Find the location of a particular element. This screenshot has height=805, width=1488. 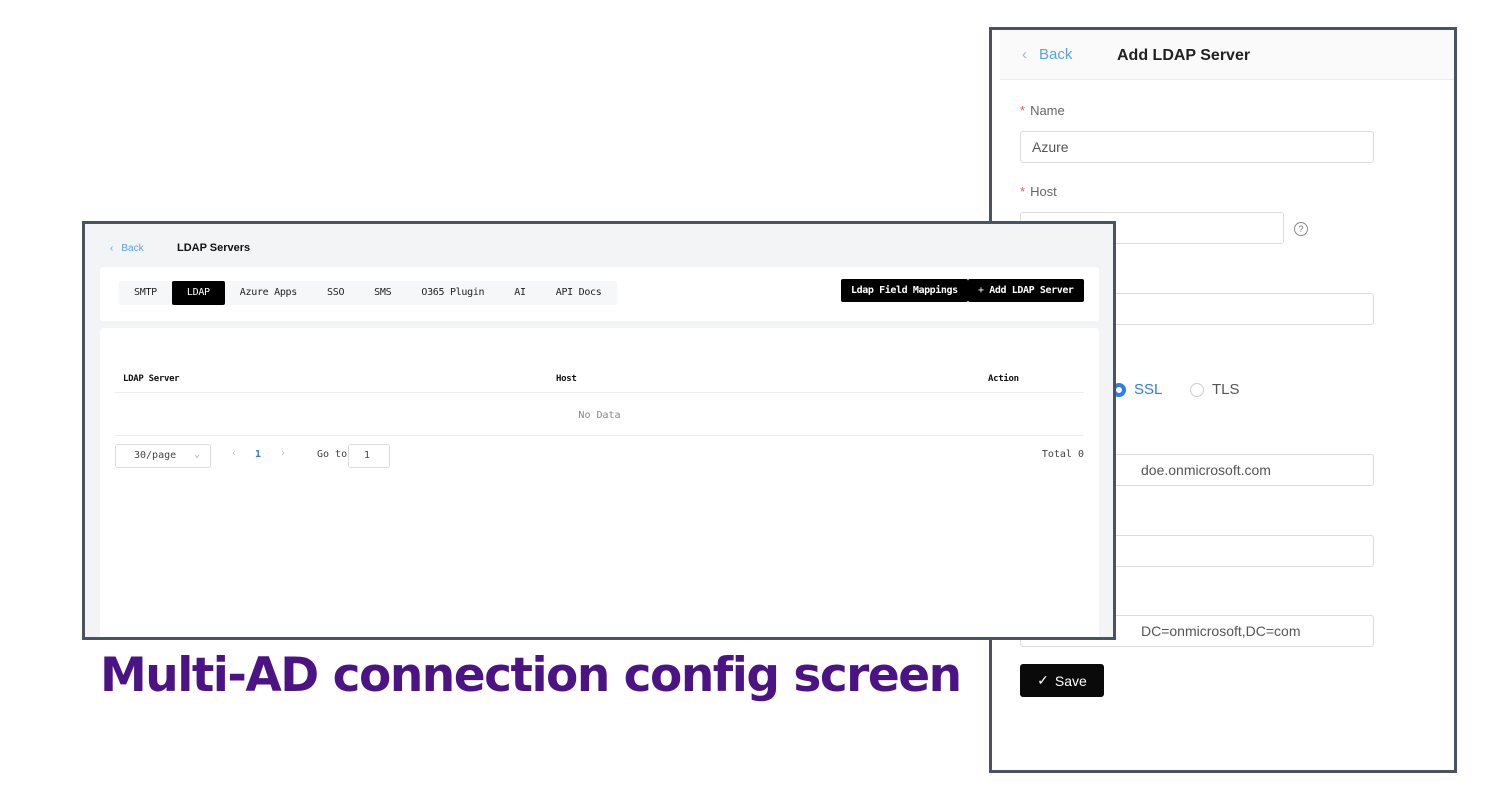

ssl-label: SSL is located at coordinates (1148, 389).